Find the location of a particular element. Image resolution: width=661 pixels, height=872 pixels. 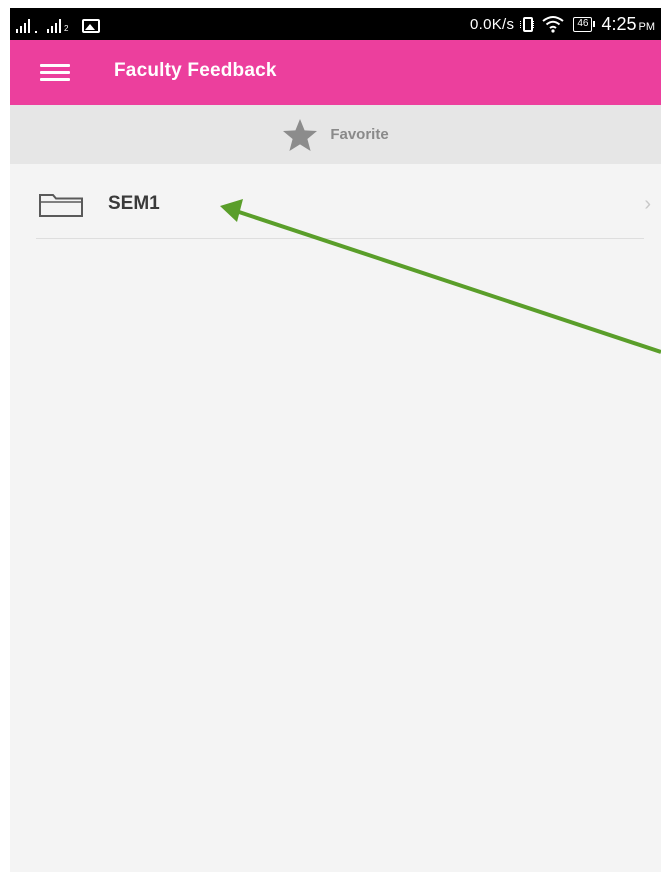

battery-icon: 46 is located at coordinates (584, 24).